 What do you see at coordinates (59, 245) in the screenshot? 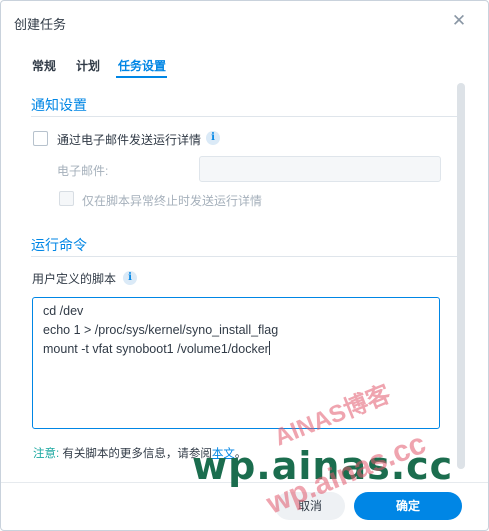
I see `run-command-section-title: 运行命令` at bounding box center [59, 245].